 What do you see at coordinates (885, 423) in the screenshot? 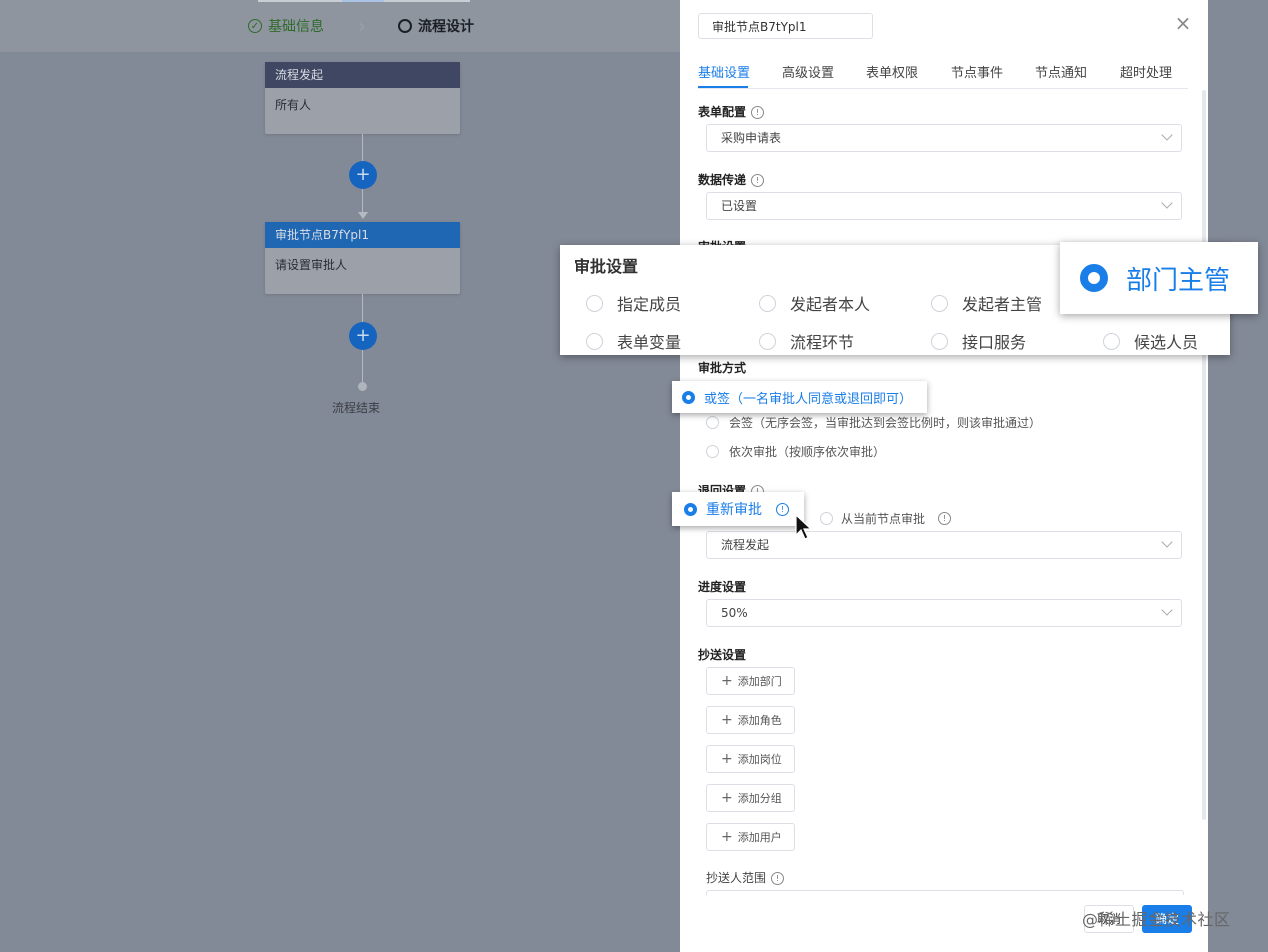
I see `radio-label: 会签（无序会签，当审批达到会签比例时，则该审批通过）` at bounding box center [885, 423].